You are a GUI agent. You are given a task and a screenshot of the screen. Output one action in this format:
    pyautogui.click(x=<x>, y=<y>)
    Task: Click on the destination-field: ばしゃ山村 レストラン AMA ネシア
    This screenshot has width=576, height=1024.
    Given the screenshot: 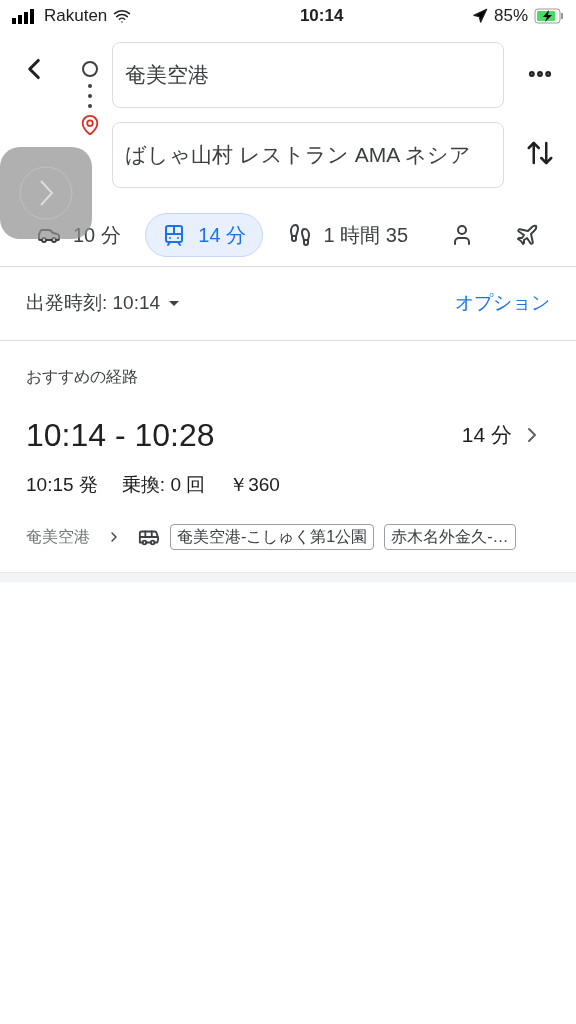 What is the action you would take?
    pyautogui.click(x=308, y=155)
    